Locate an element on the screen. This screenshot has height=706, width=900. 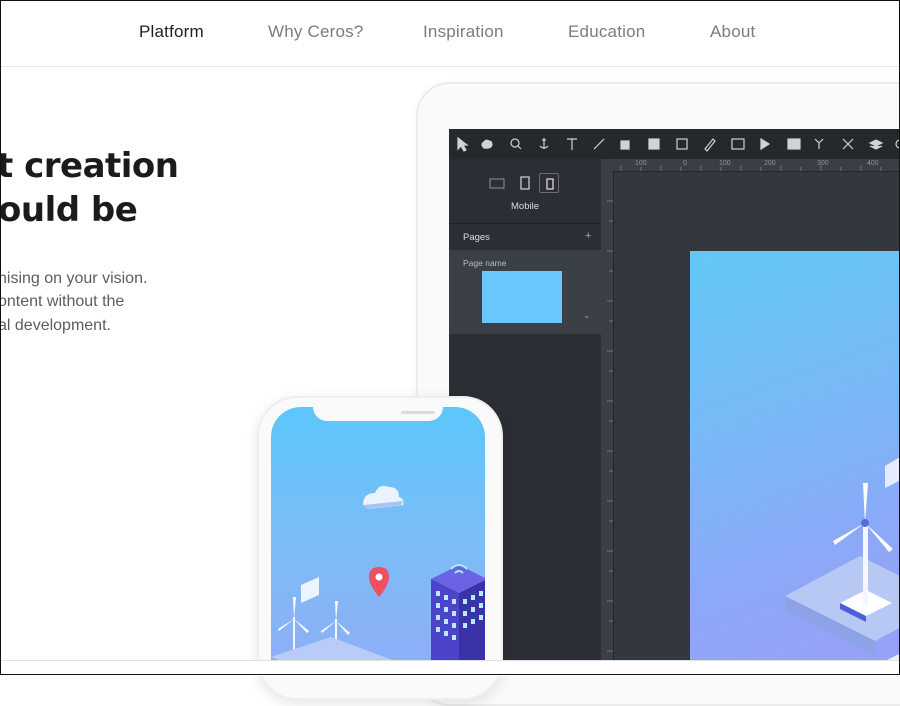
nav-education: Education is located at coordinates (606, 32).